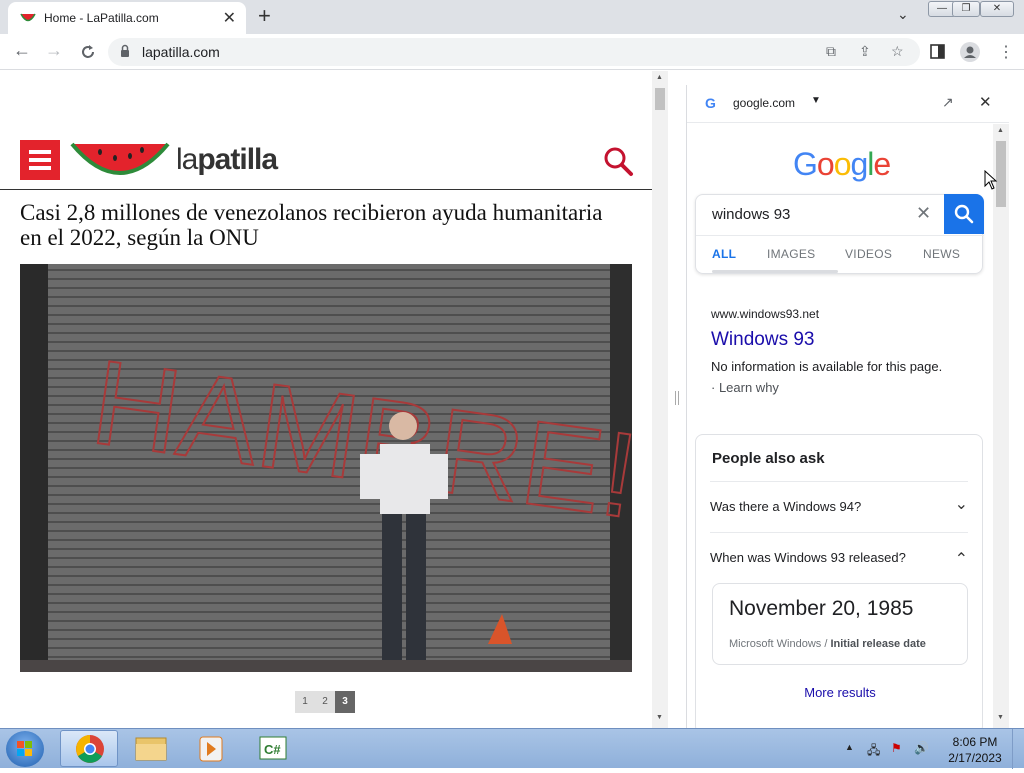 This screenshot has width=1024, height=773. Describe the element at coordinates (966, 9) in the screenshot. I see `restore-button: ❐` at that location.